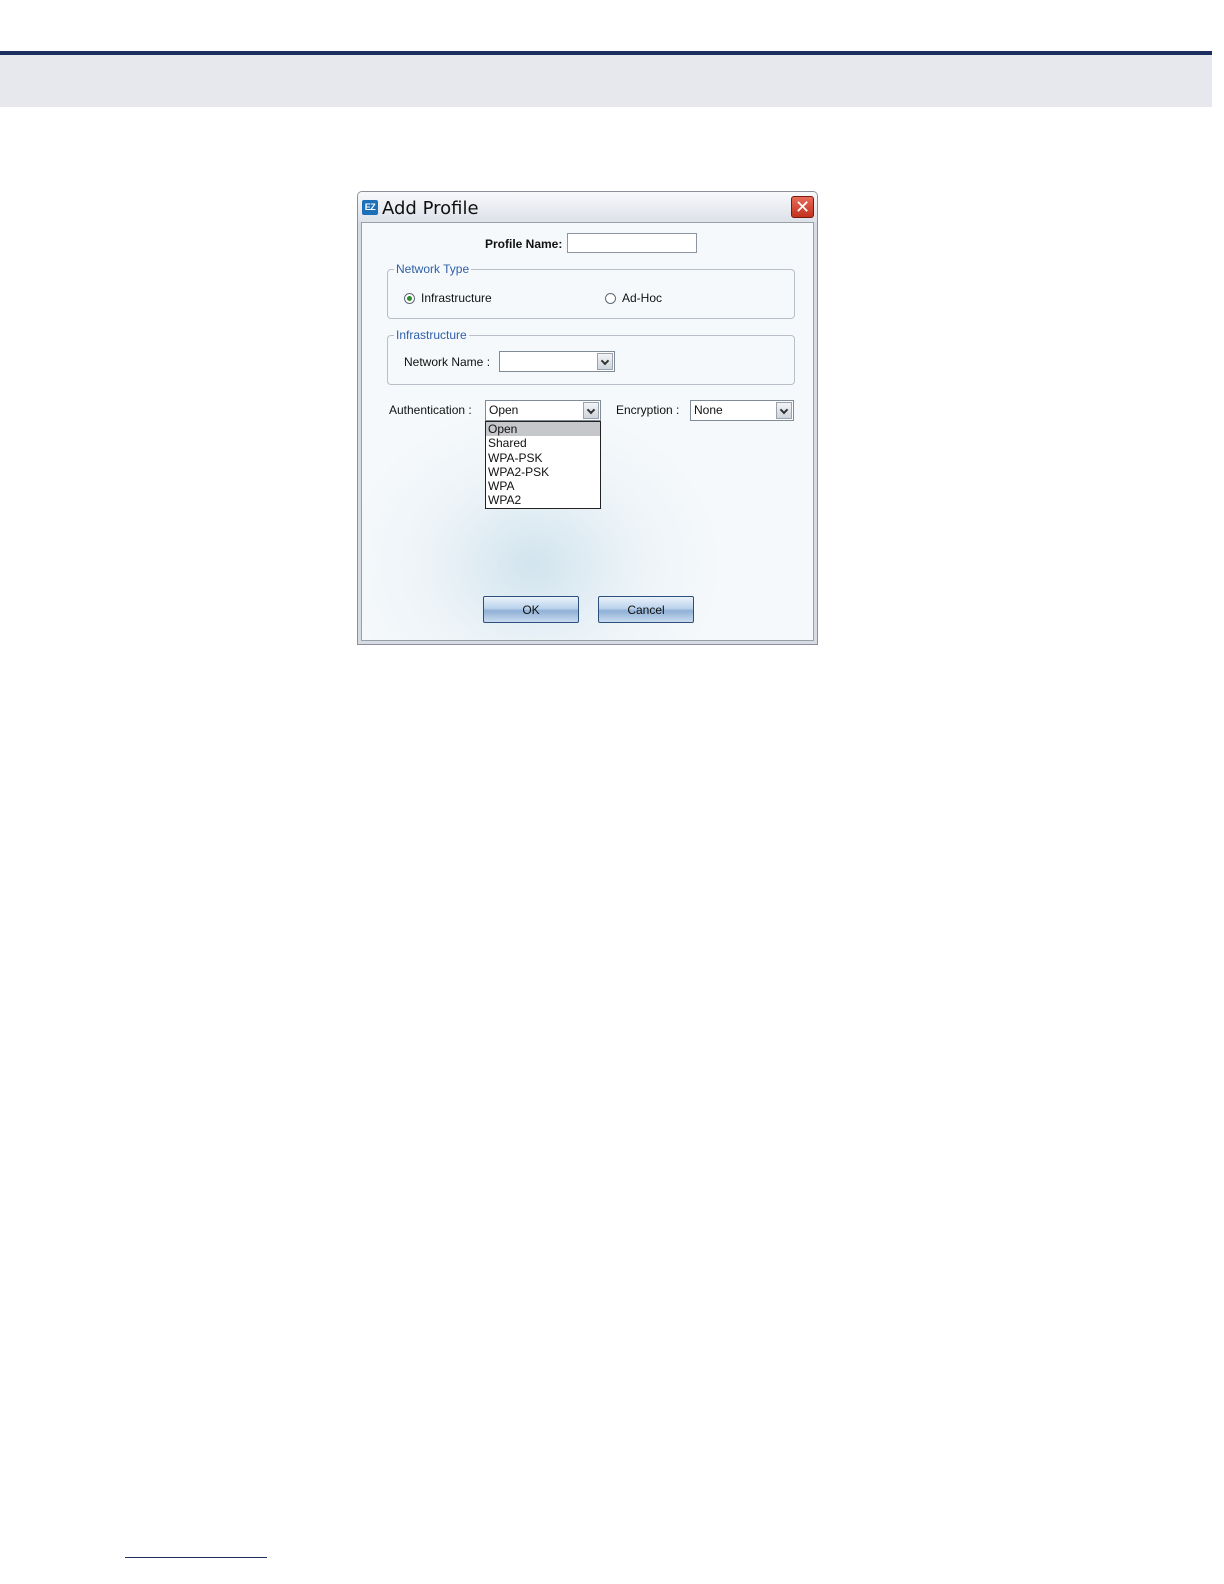 The image size is (1224, 1584). What do you see at coordinates (606, 81) in the screenshot?
I see `header-band` at bounding box center [606, 81].